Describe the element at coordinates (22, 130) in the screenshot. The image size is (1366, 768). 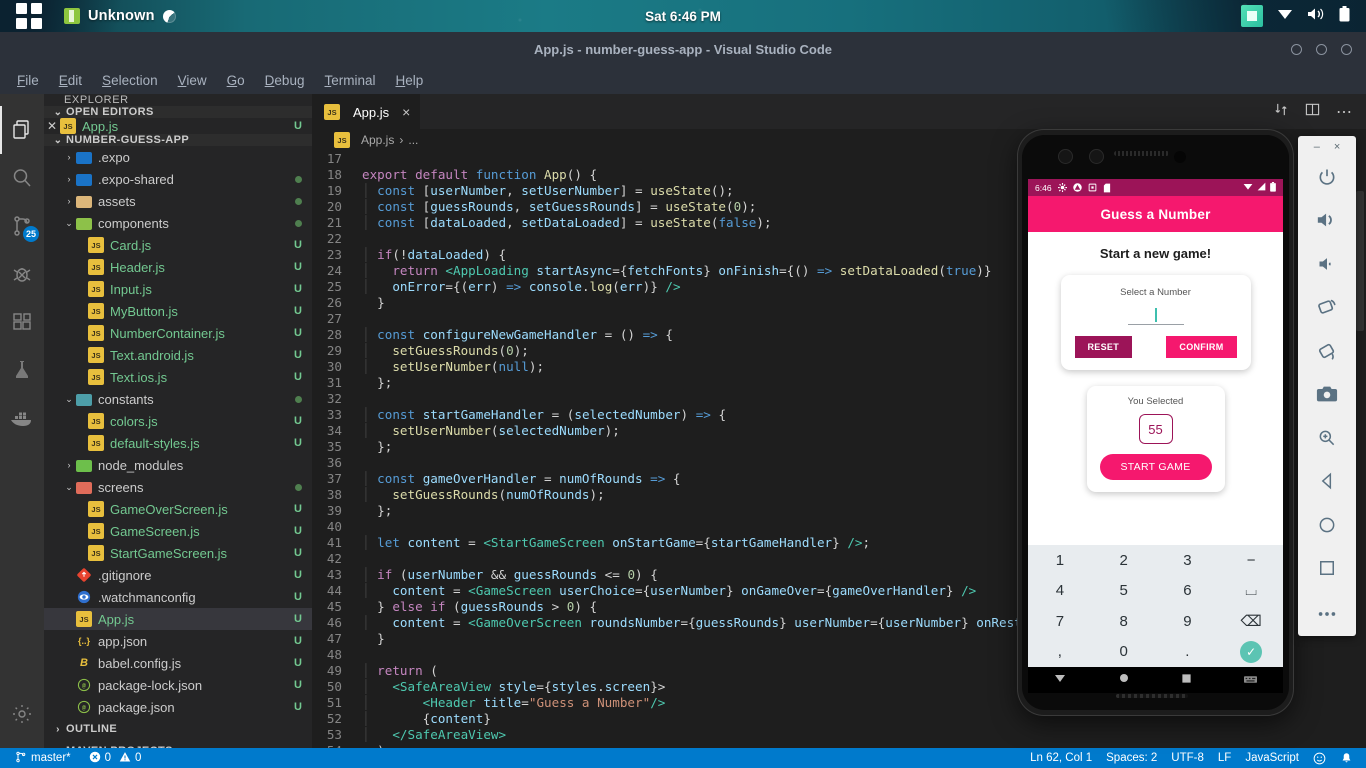
I see `activity-explorer` at that location.